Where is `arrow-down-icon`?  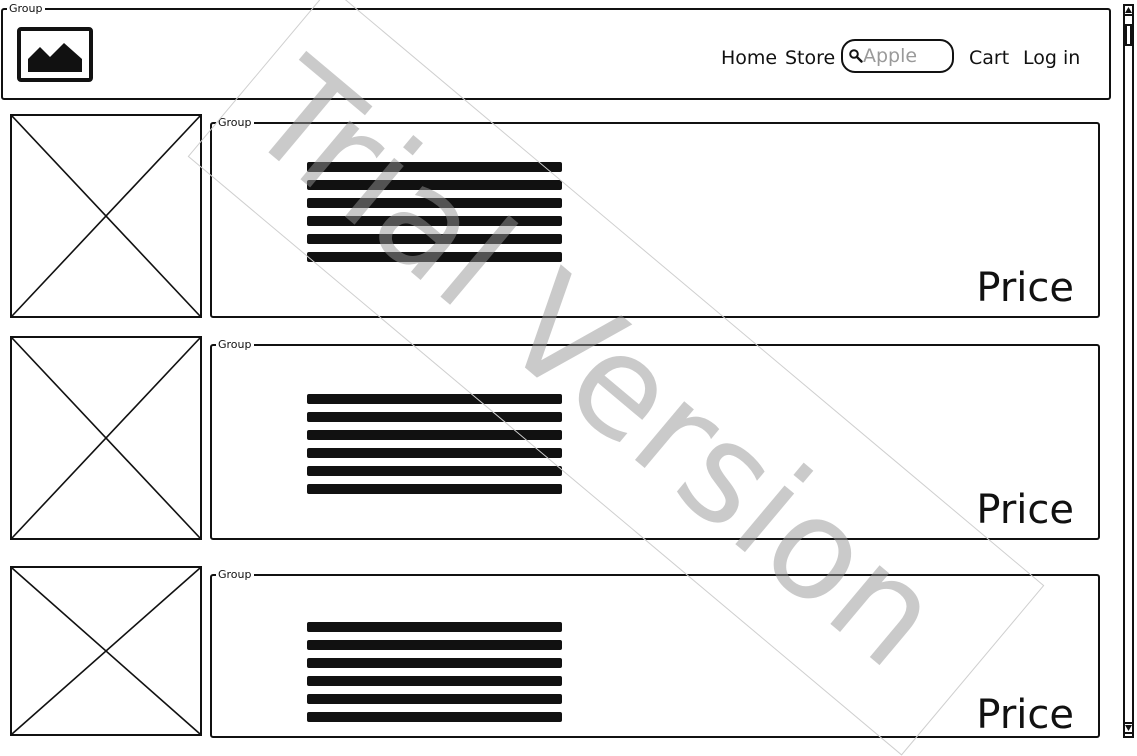 arrow-down-icon is located at coordinates (1128, 728).